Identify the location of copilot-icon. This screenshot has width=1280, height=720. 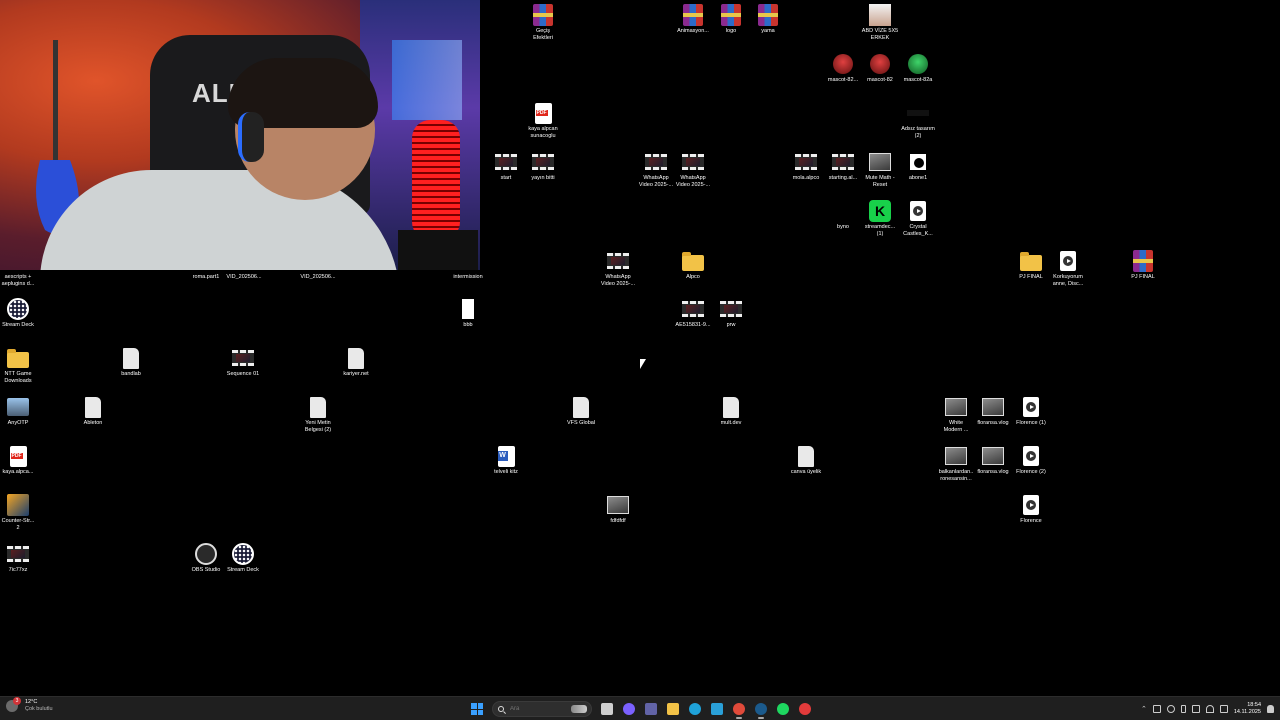
(629, 709).